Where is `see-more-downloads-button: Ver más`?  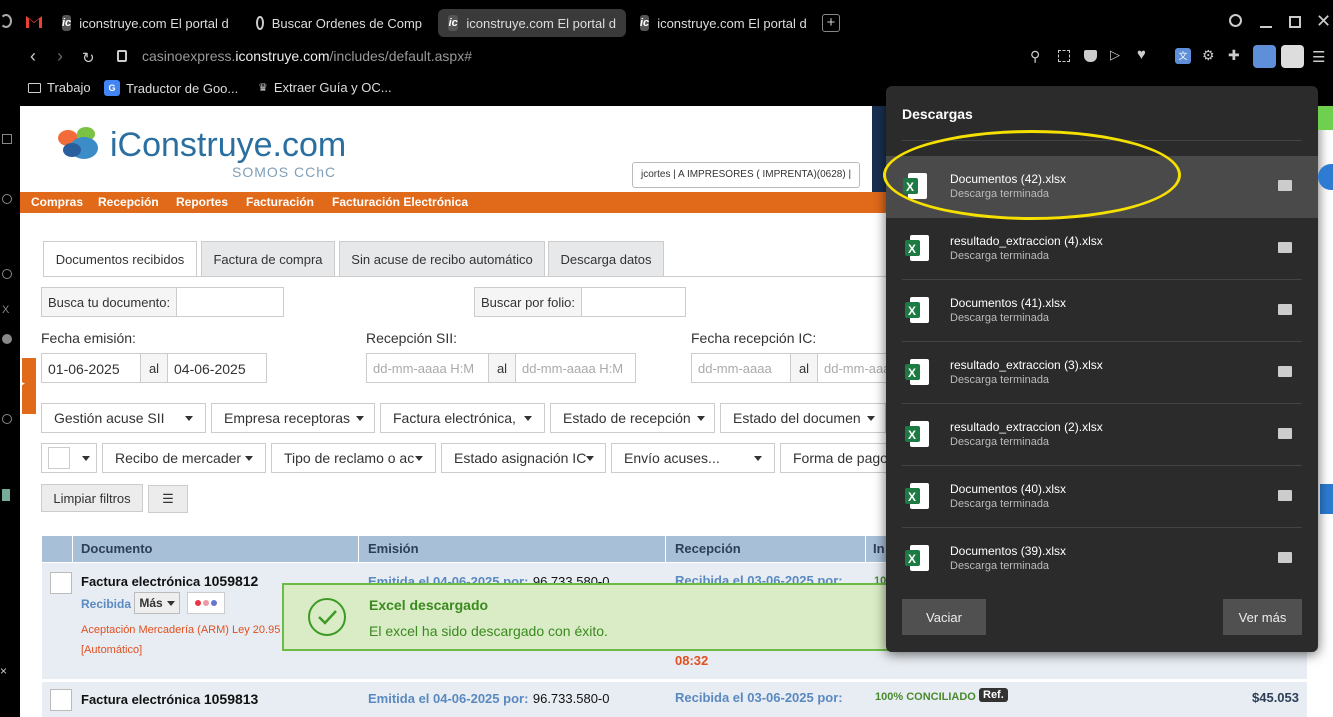 see-more-downloads-button: Ver más is located at coordinates (1262, 617).